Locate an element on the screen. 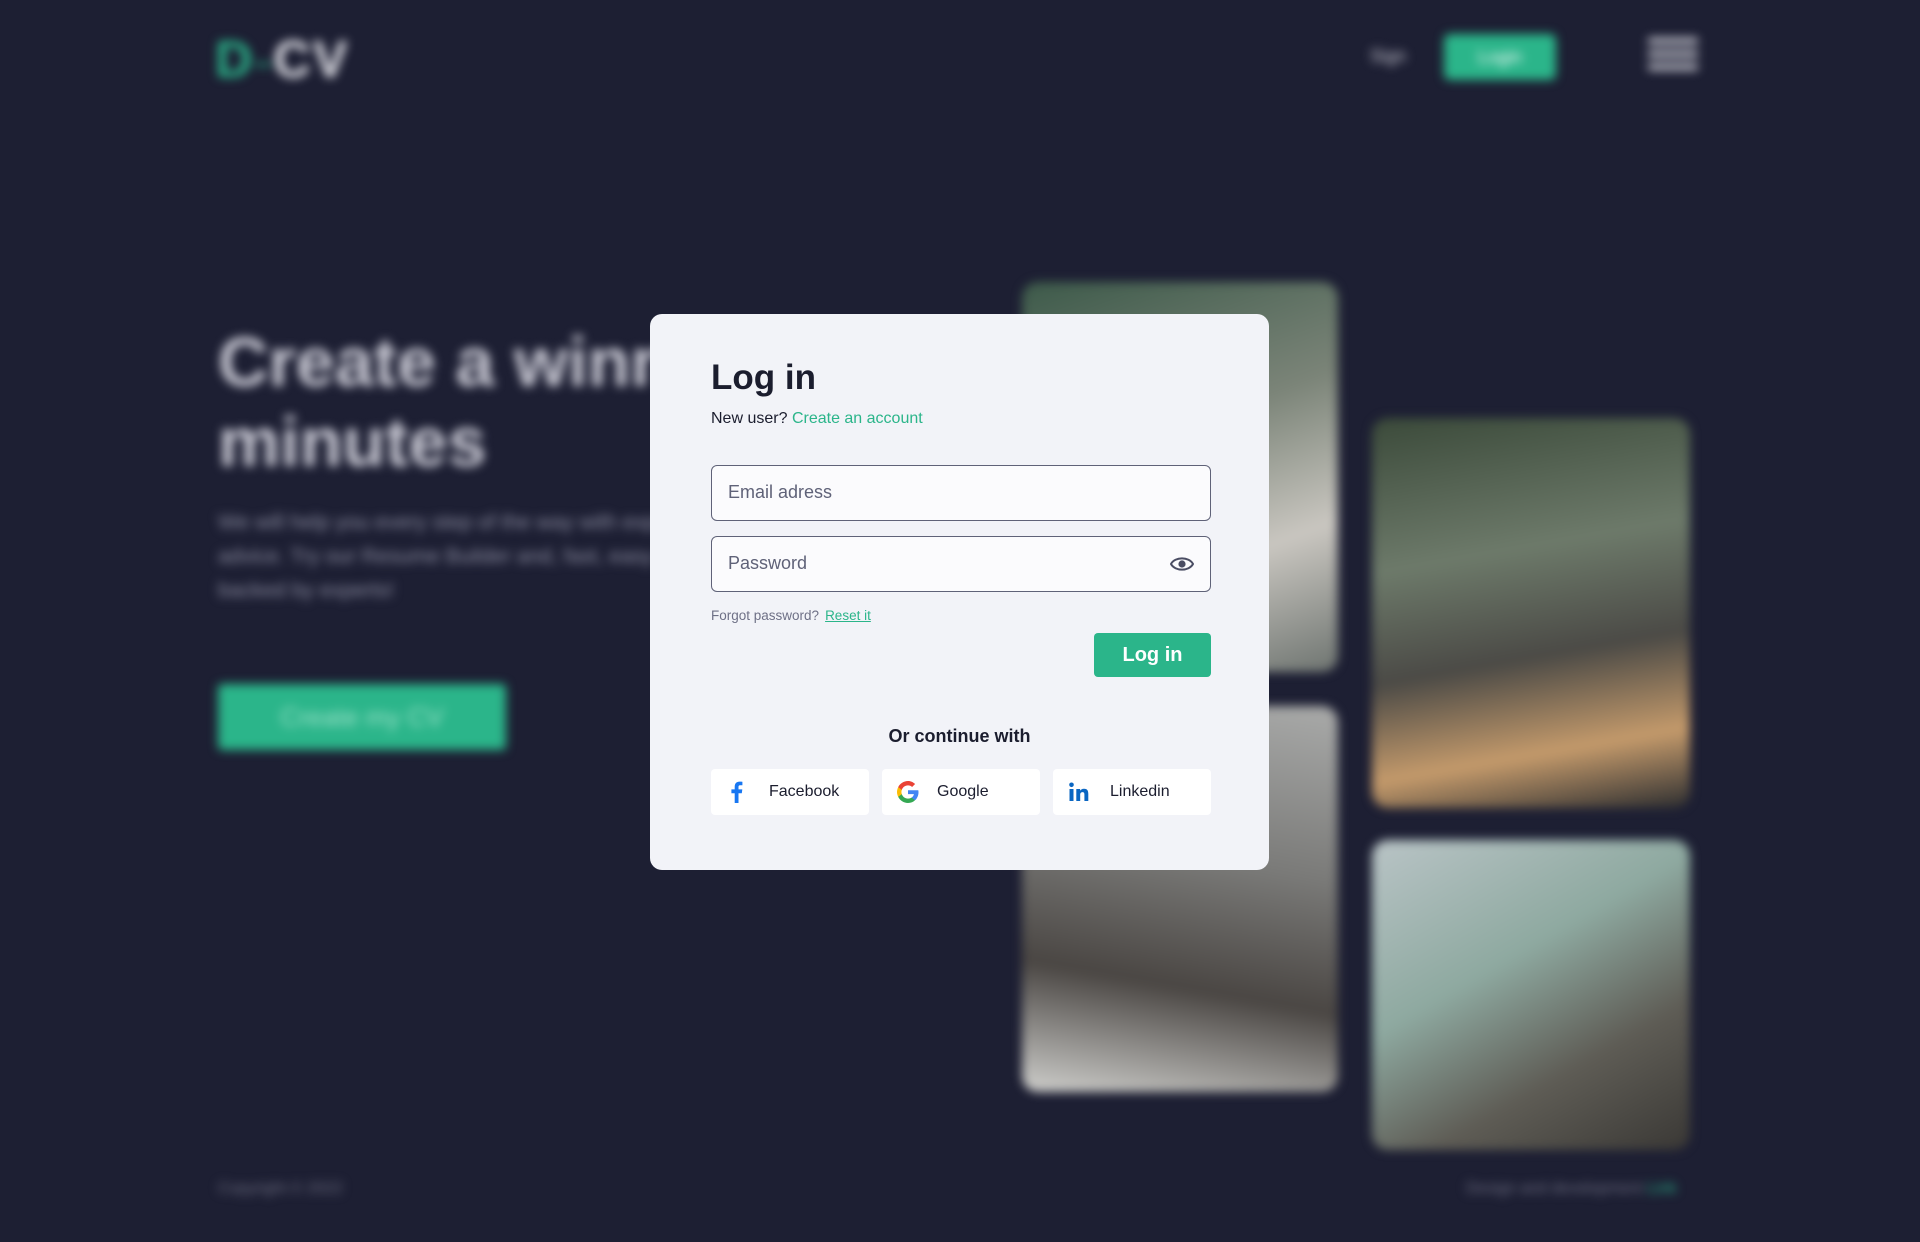 This screenshot has width=1920, height=1242. reset-password-link: Reset it is located at coordinates (848, 615).